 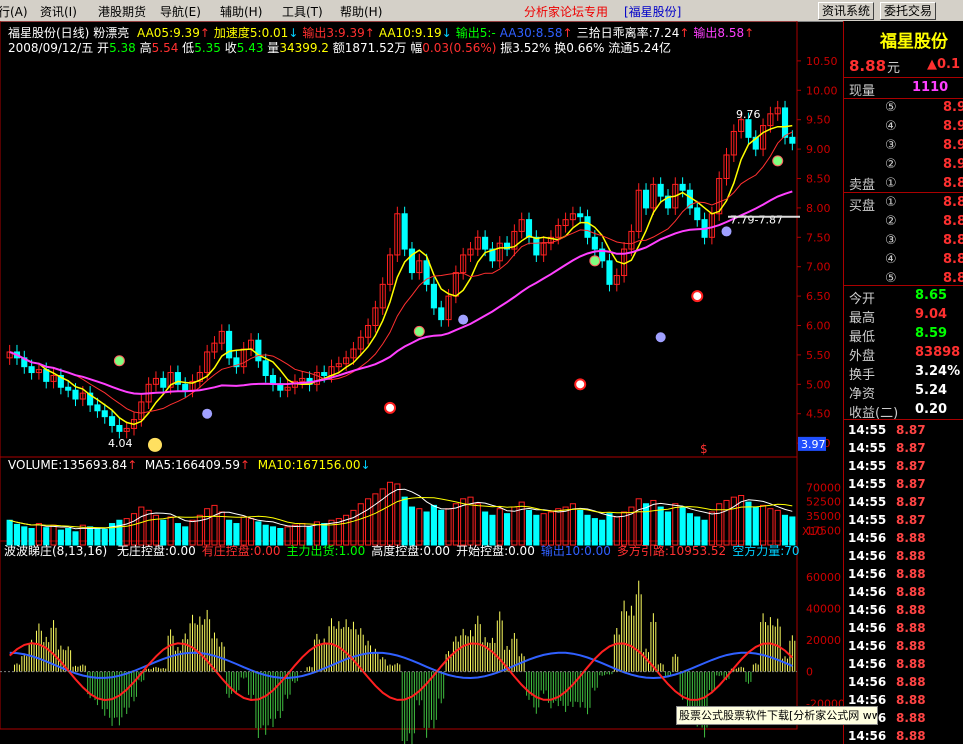 What do you see at coordinates (862, 299) in the screenshot?
I see `stat-label: 今开` at bounding box center [862, 299].